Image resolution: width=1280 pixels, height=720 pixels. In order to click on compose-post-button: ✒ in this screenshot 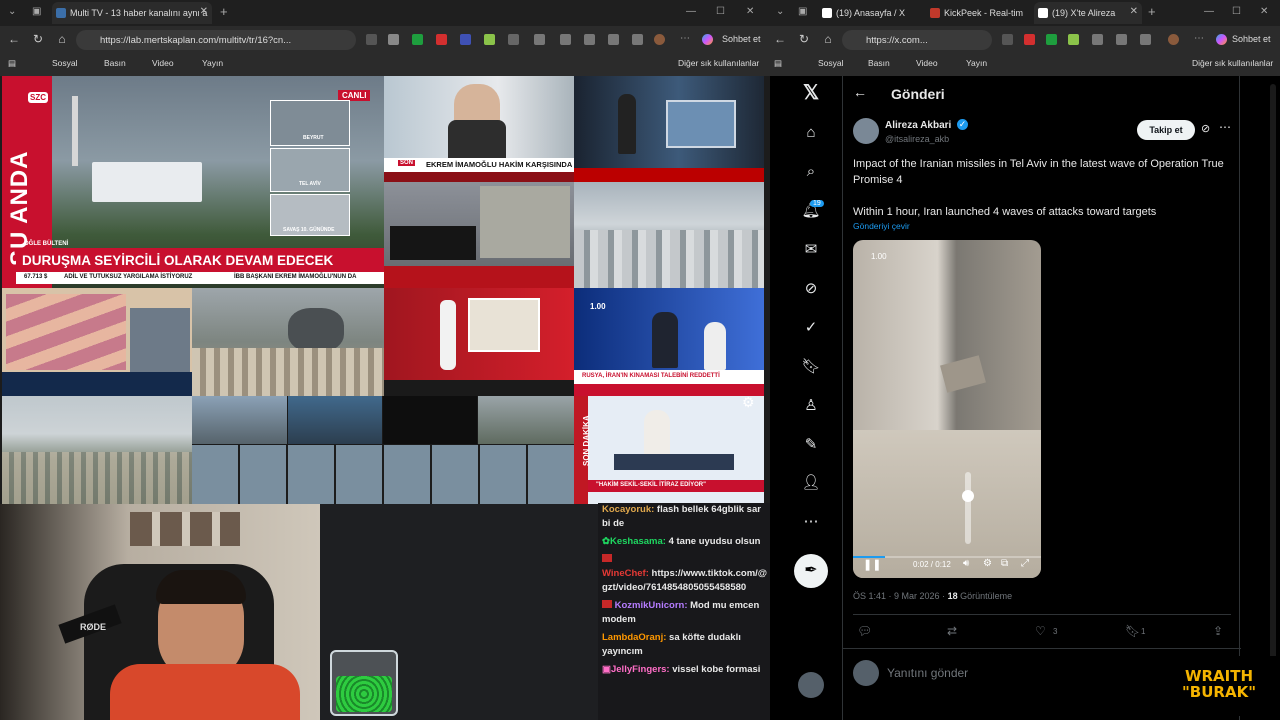, I will do `click(811, 571)`.